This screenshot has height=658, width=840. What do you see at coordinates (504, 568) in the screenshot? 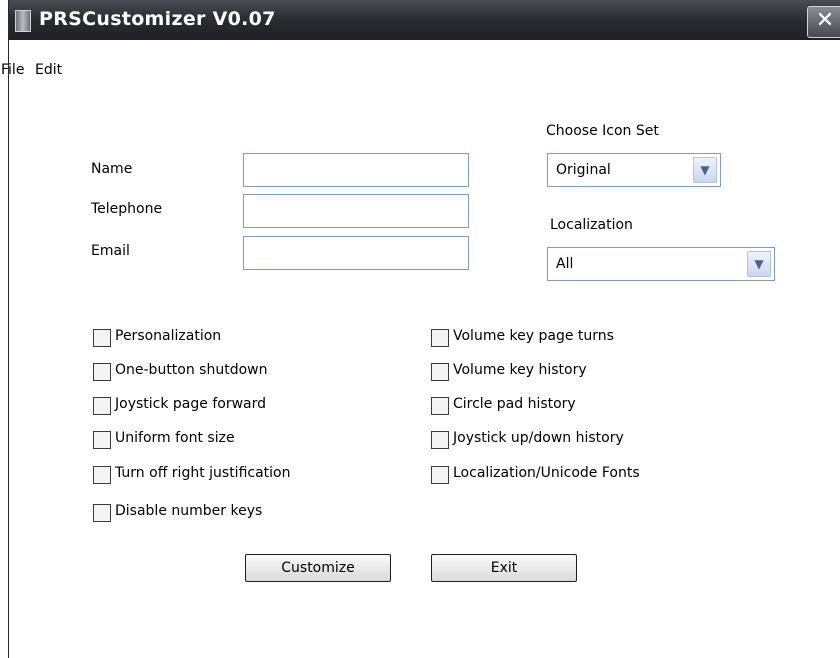
I see `exit-button: Exit` at bounding box center [504, 568].